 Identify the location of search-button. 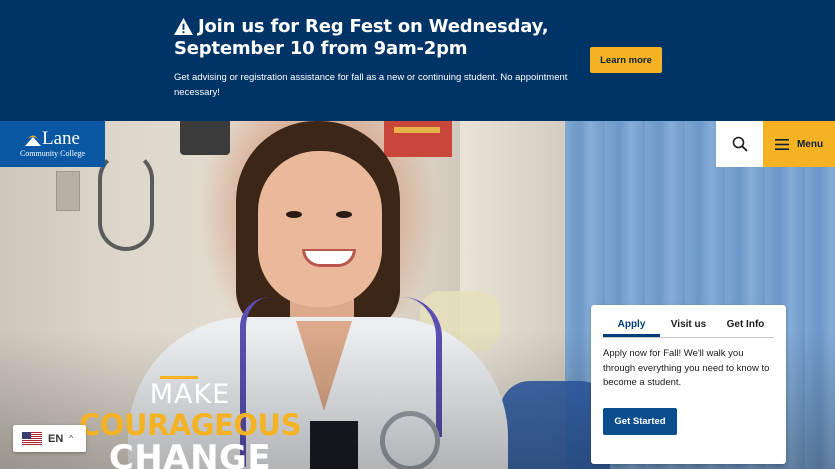
(739, 144).